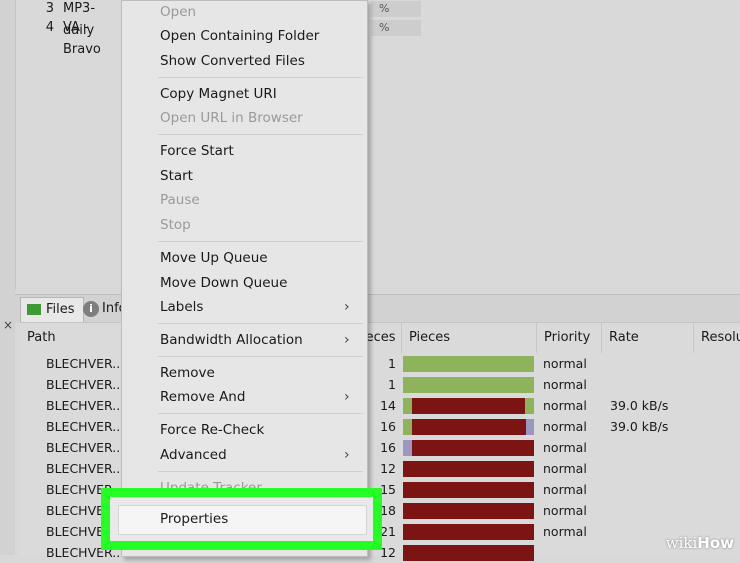 The width and height of the screenshot is (740, 563). What do you see at coordinates (244, 340) in the screenshot?
I see `menu-item-bandwidth-allocation: Bandwidth Allocation ›` at bounding box center [244, 340].